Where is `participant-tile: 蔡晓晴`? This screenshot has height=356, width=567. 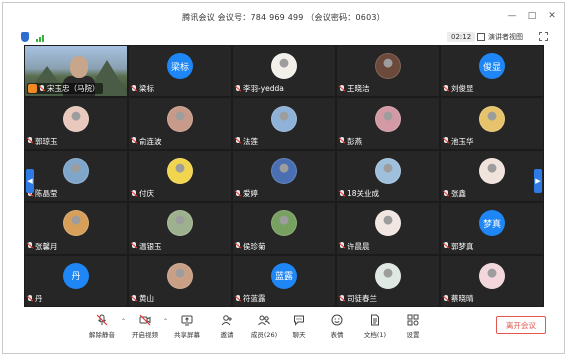 participant-tile: 蔡晓晴 is located at coordinates (492, 280).